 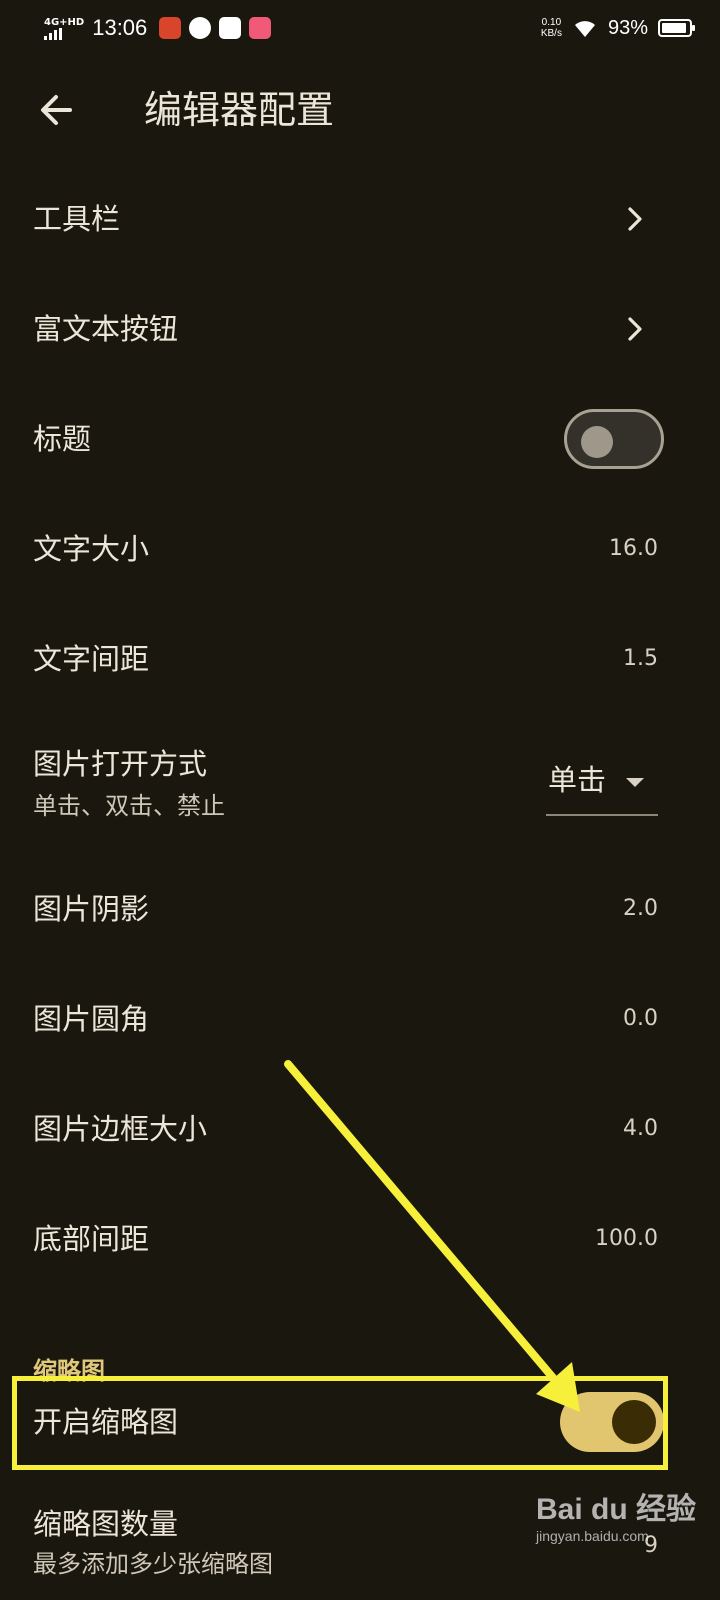 I want to click on status-bar: 4G+HD 13:06 0.10 KB/s 93%, so click(x=360, y=28).